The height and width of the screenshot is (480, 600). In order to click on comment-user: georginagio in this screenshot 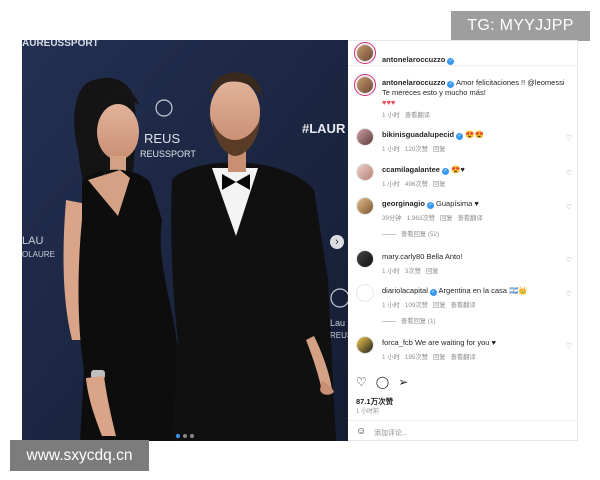, I will do `click(403, 203)`.